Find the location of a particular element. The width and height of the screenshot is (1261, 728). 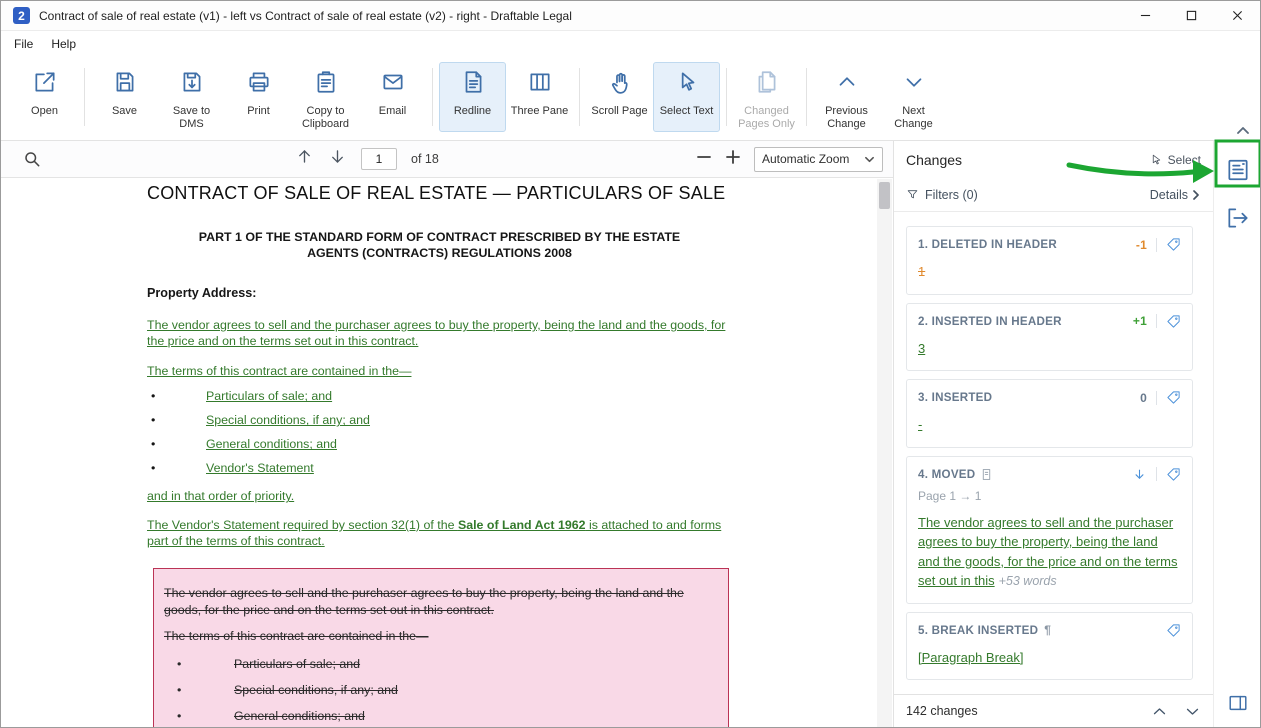

toolbar-divider is located at coordinates (84, 97).